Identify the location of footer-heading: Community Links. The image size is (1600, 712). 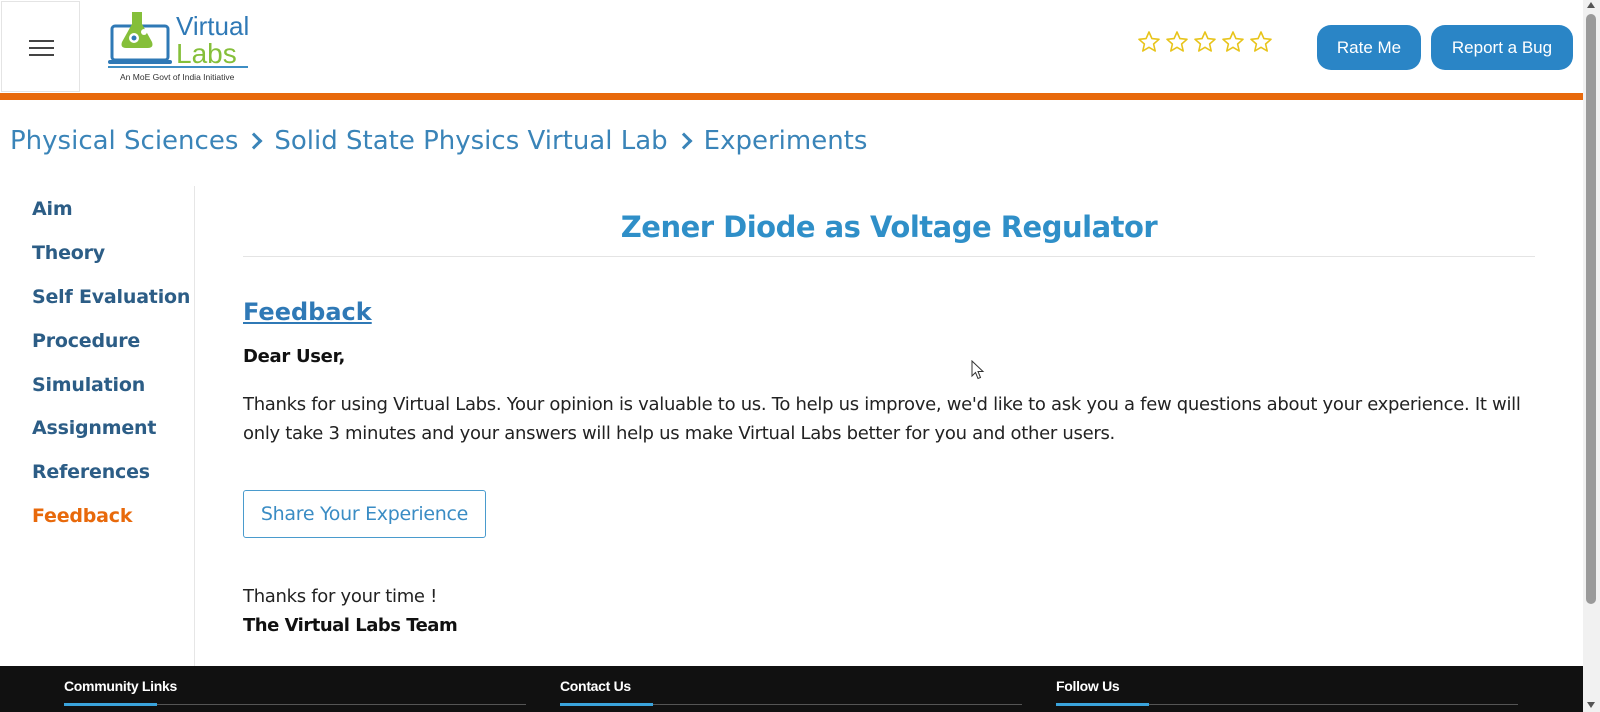
(120, 686).